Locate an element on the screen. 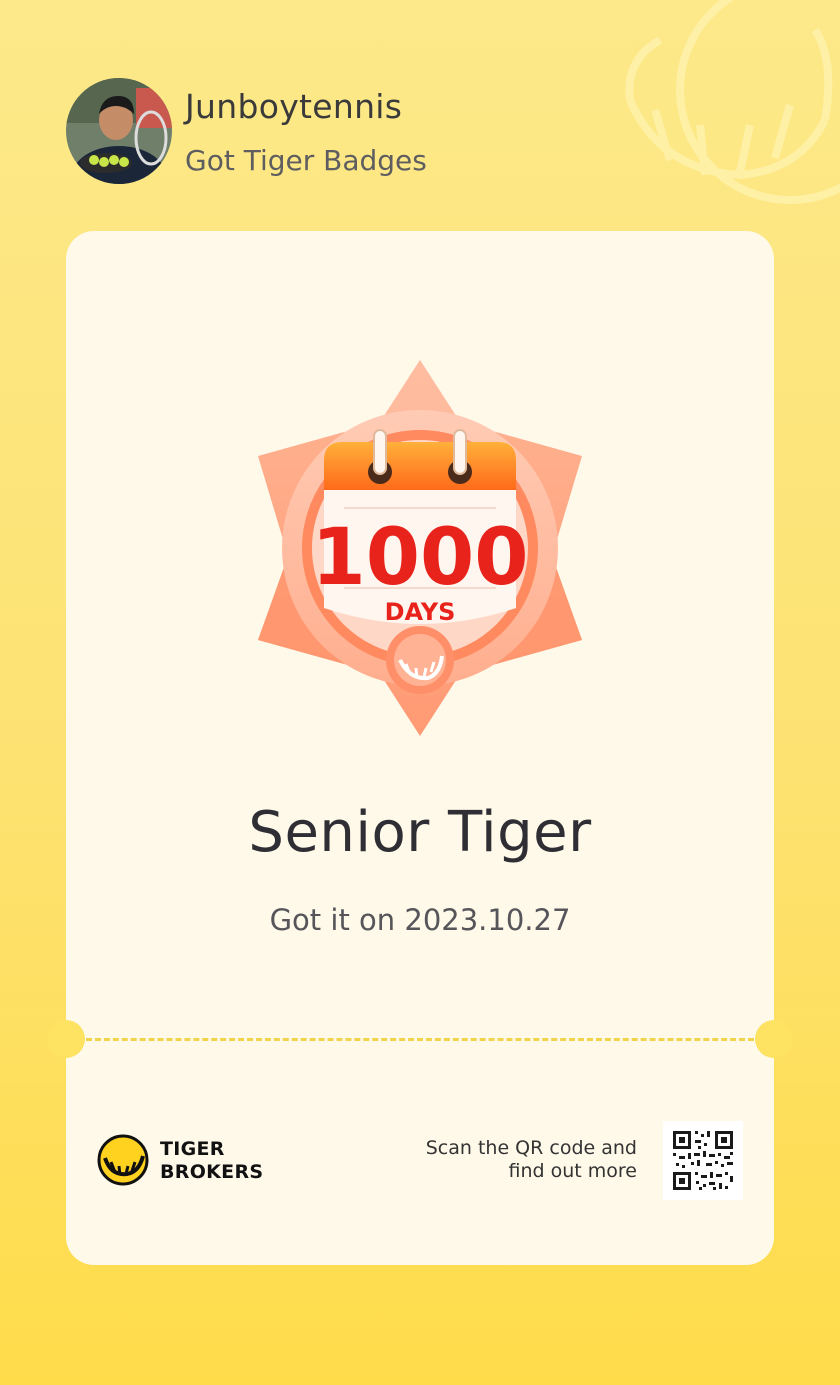 The width and height of the screenshot is (840, 1385). username: Junboytennis is located at coordinates (294, 106).